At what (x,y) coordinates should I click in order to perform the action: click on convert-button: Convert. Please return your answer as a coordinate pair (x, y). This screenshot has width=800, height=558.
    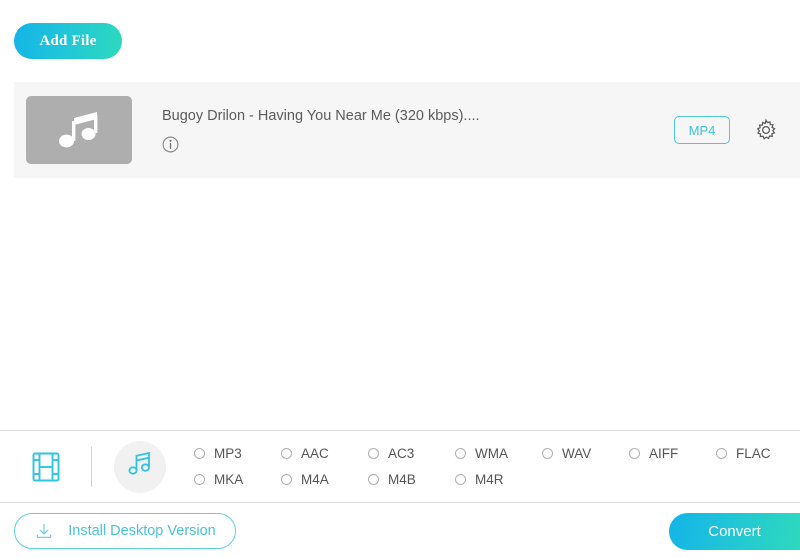
    Looking at the image, I should click on (734, 531).